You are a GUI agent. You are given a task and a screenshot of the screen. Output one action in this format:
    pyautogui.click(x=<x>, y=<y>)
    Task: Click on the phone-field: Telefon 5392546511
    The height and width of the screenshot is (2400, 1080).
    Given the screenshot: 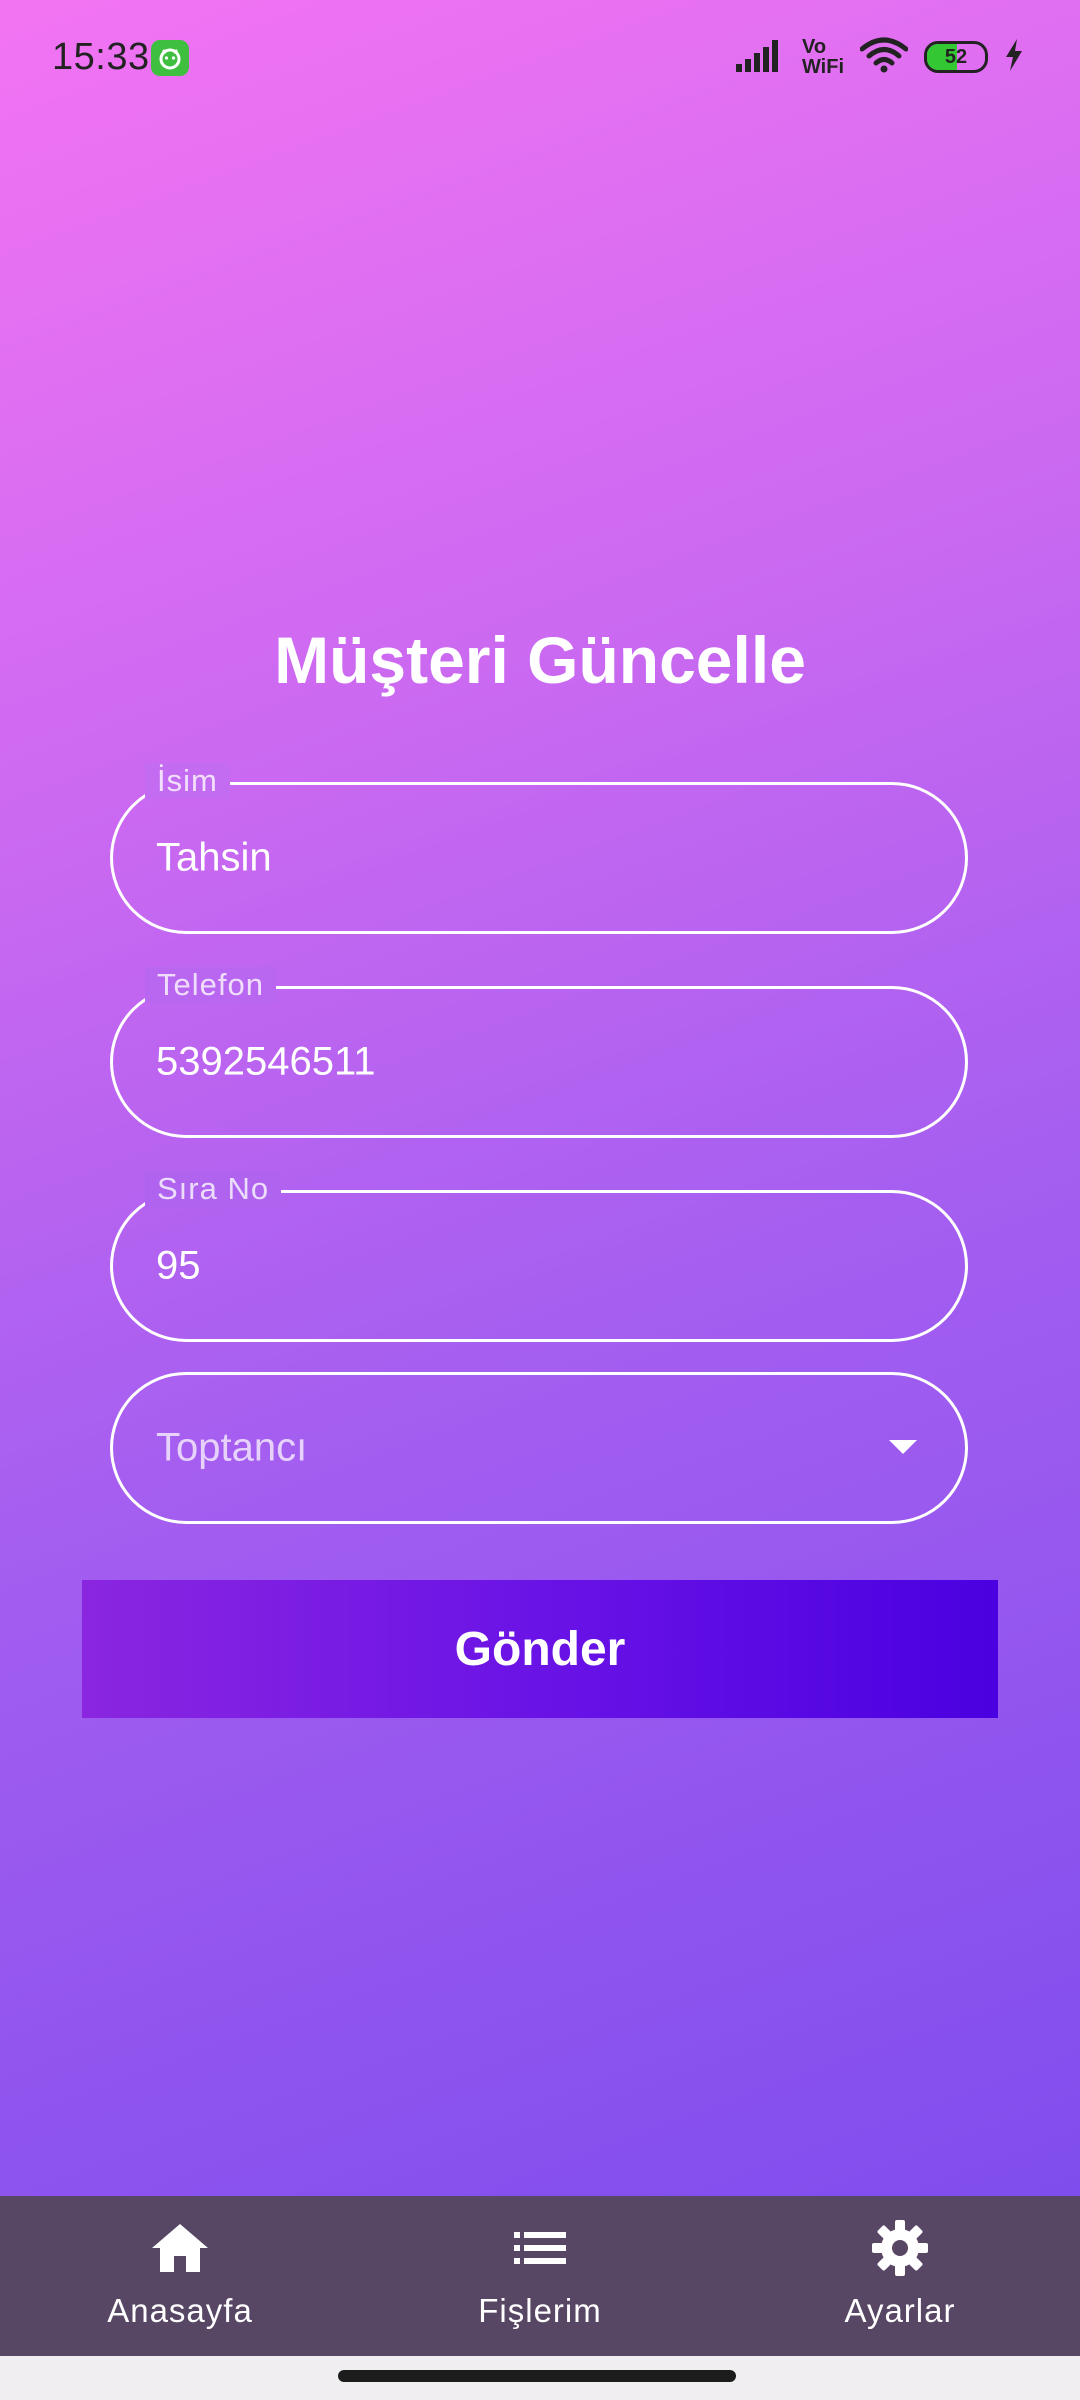 What is the action you would take?
    pyautogui.click(x=539, y=1052)
    